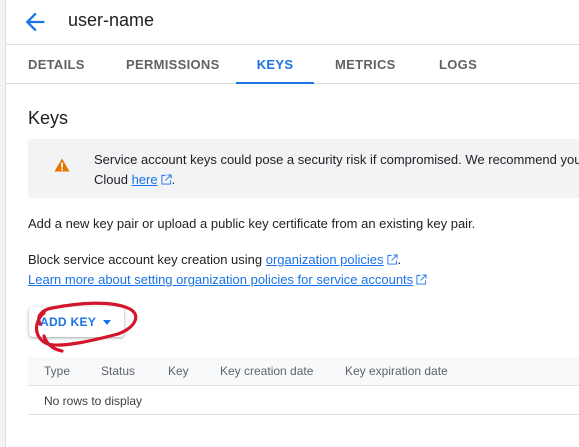  Describe the element at coordinates (303, 400) in the screenshot. I see `table-row: No rows to display` at that location.